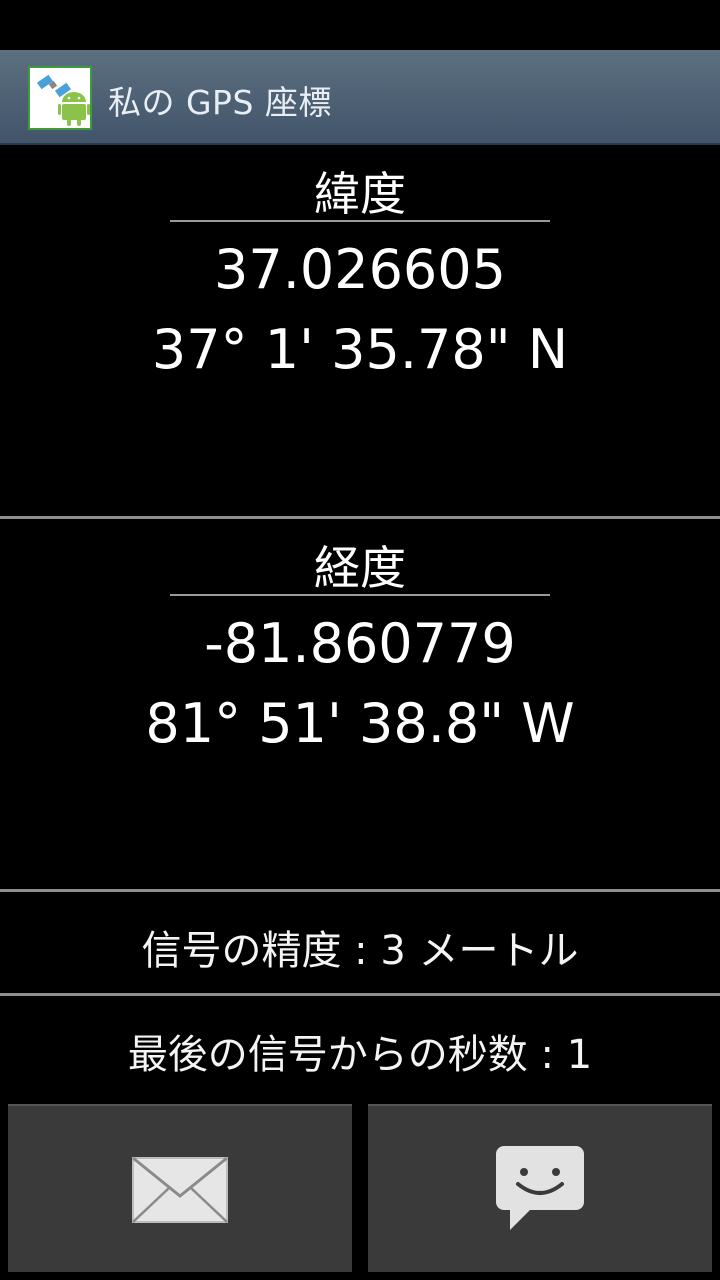 The image size is (720, 1280). Describe the element at coordinates (360, 1055) in the screenshot. I see `last-fix-text: 最後の信号からの秒数 : 1` at that location.